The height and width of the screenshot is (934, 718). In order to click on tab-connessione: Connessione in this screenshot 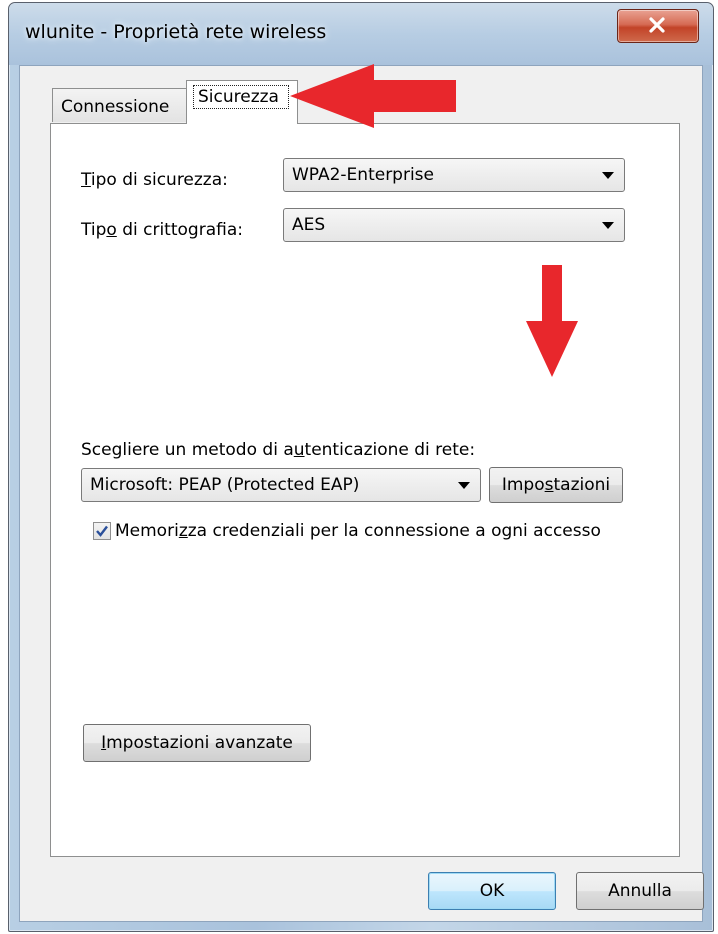, I will do `click(120, 105)`.